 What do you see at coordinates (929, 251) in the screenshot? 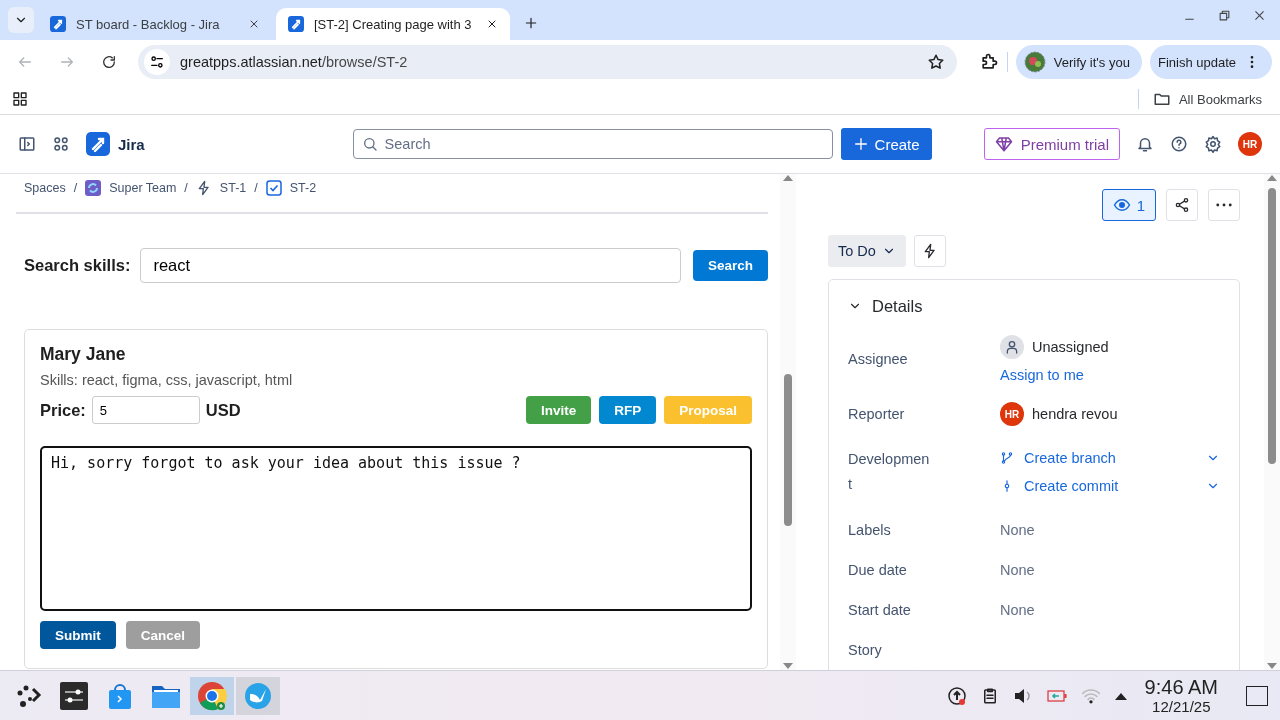
I see `automation-button` at bounding box center [929, 251].